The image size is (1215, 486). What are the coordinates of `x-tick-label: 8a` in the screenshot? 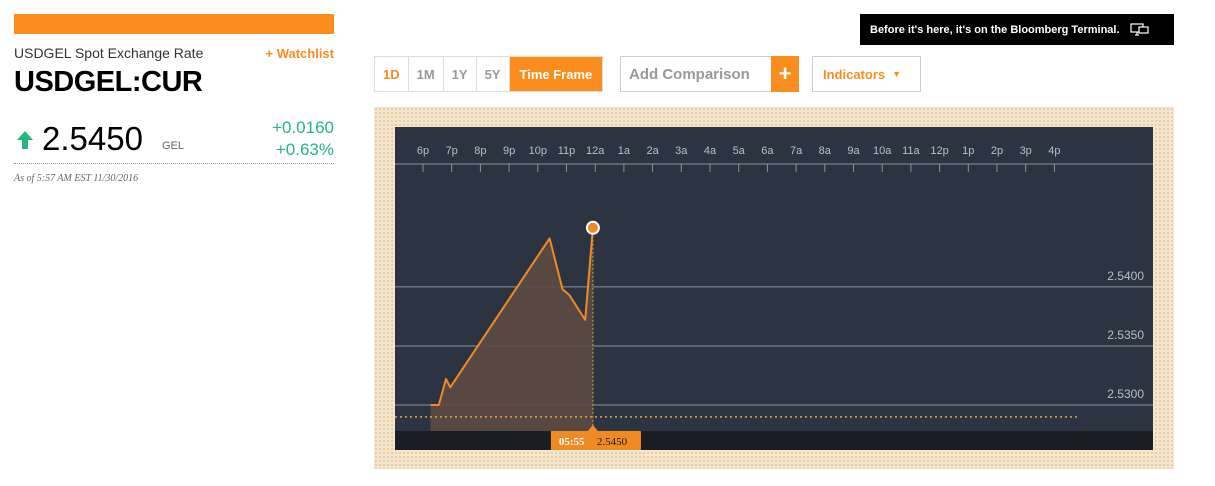 It's located at (825, 151).